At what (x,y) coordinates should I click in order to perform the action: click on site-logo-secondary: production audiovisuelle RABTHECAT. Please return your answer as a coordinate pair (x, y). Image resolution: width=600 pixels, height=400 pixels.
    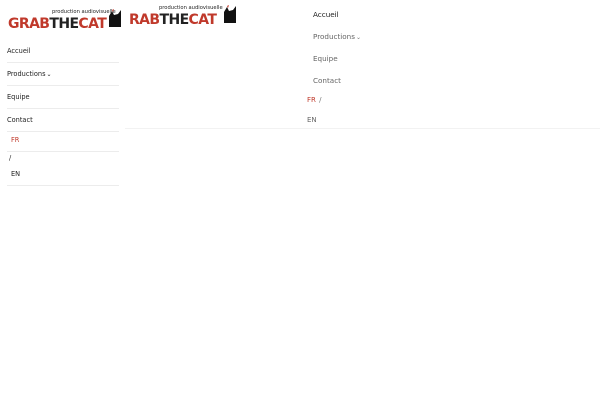
    Looking at the image, I should click on (183, 16).